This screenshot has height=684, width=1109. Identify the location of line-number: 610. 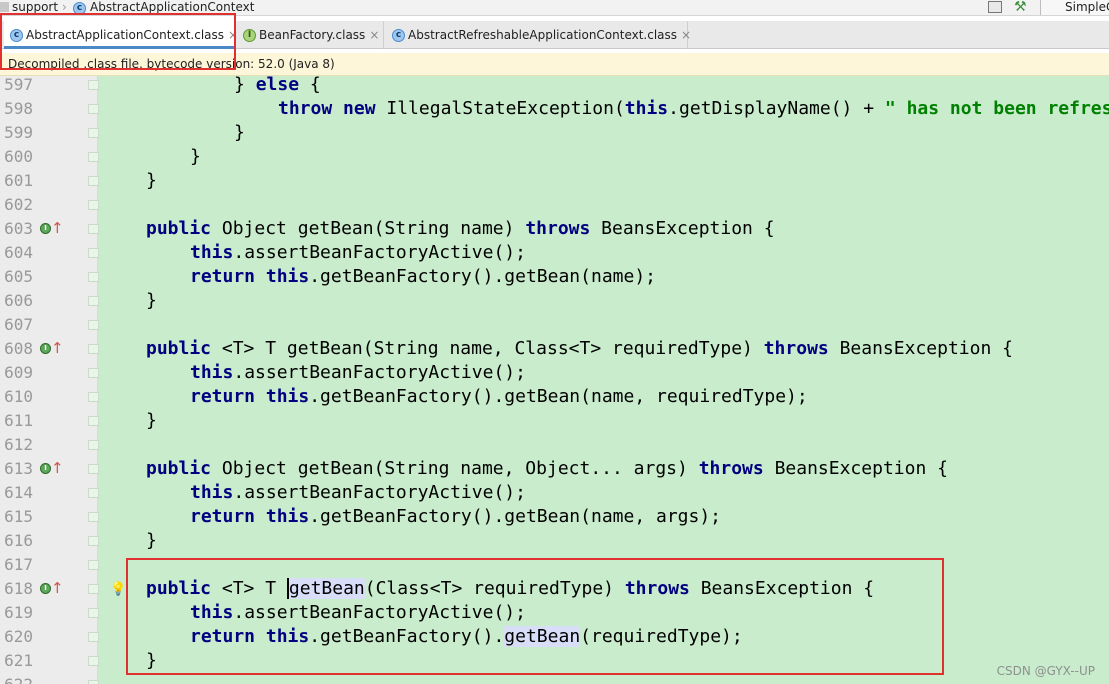
(18, 396).